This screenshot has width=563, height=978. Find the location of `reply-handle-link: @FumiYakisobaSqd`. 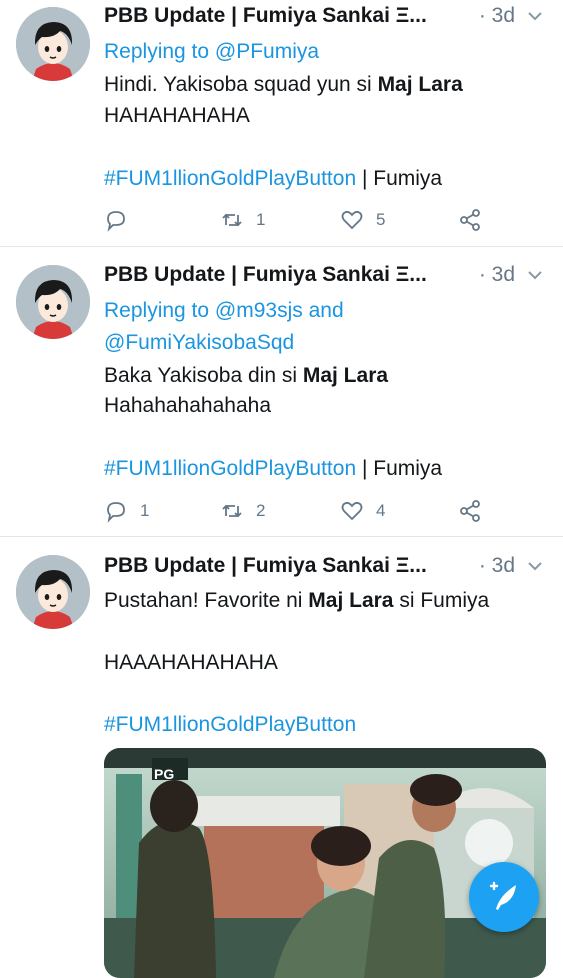

reply-handle-link: @FumiYakisobaSqd is located at coordinates (199, 342).